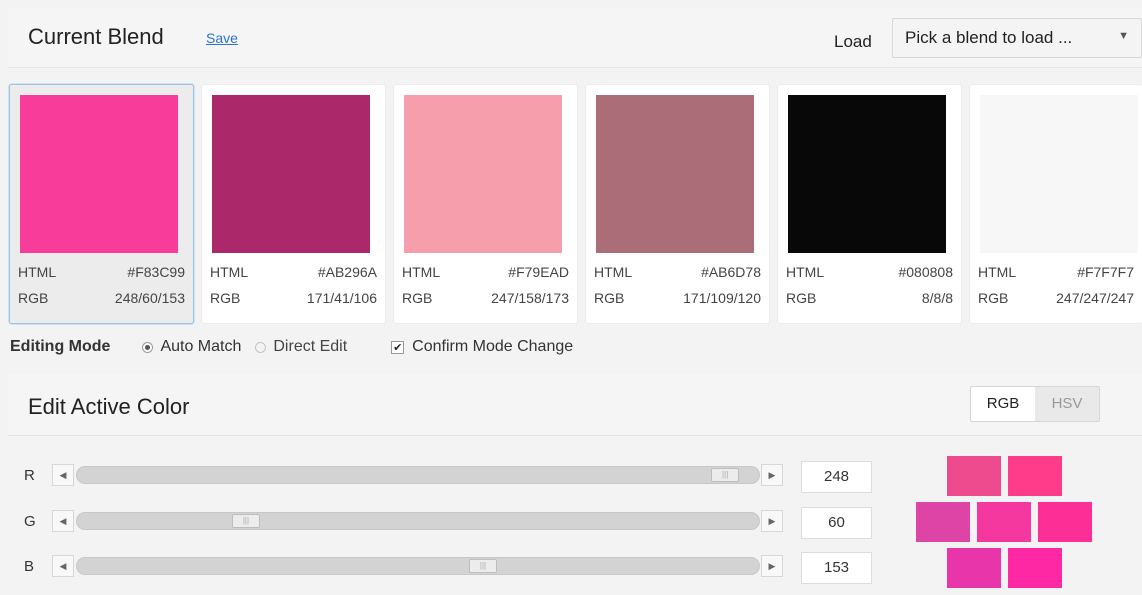 The image size is (1142, 595). What do you see at coordinates (925, 272) in the screenshot?
I see `html-value: #080808` at bounding box center [925, 272].